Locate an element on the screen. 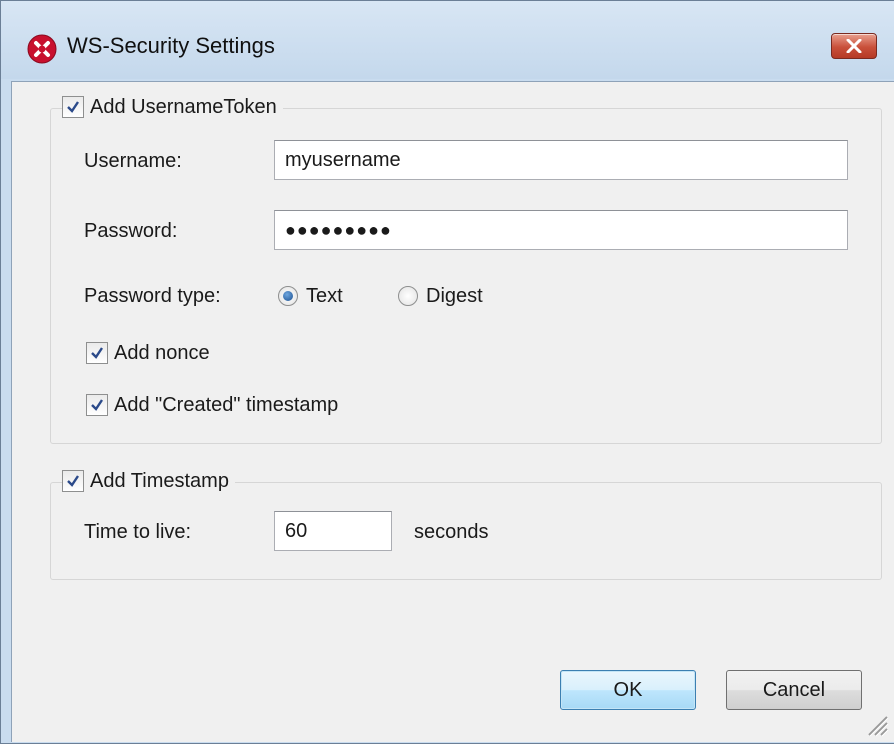 The width and height of the screenshot is (894, 744). add-created-label: Add "Created" timestamp is located at coordinates (226, 404).